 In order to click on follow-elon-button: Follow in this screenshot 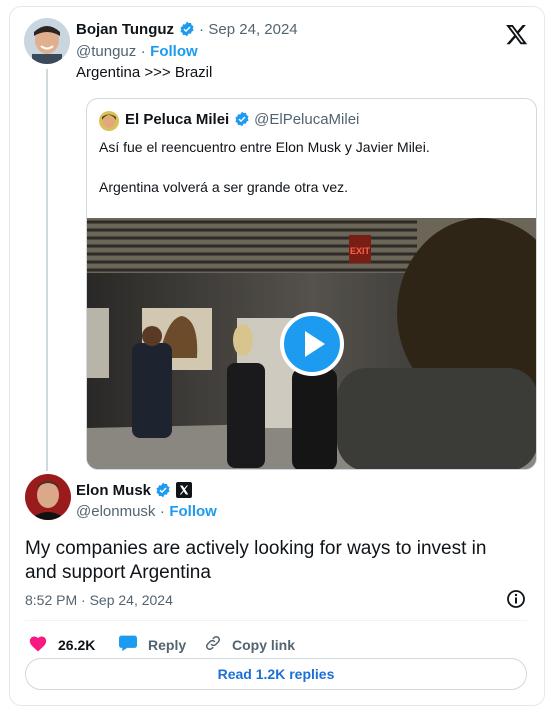, I will do `click(193, 511)`.